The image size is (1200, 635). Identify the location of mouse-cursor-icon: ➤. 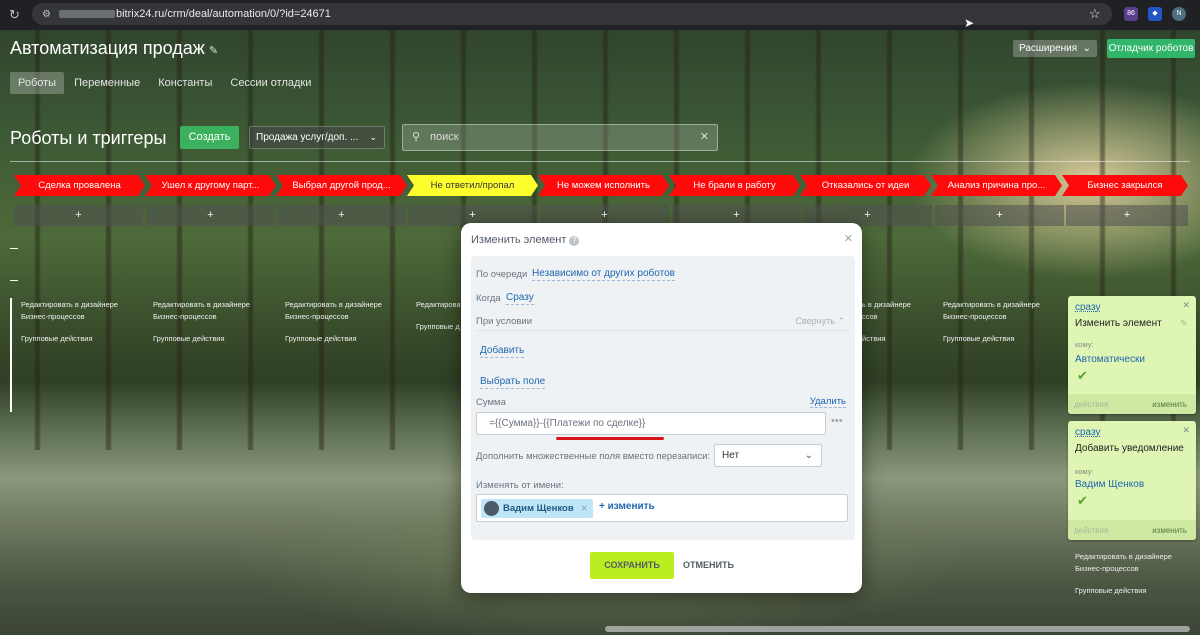
(969, 23).